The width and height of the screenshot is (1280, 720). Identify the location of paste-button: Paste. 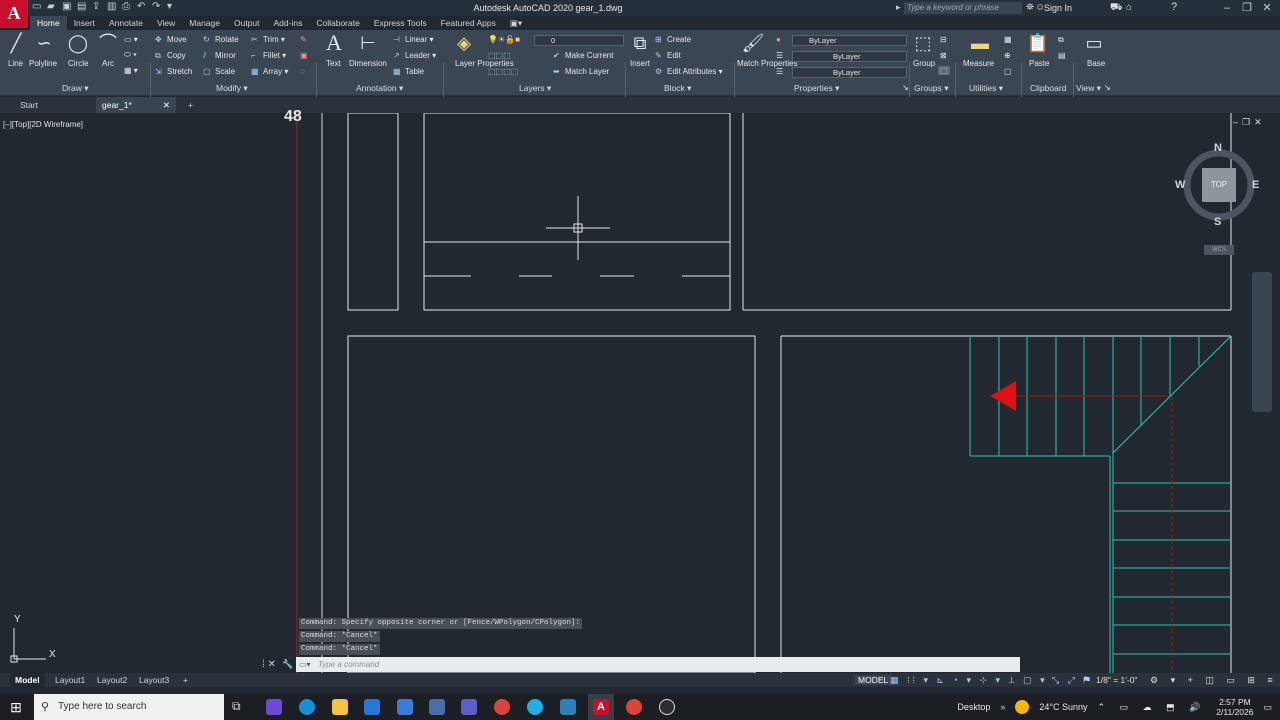
(1039, 63).